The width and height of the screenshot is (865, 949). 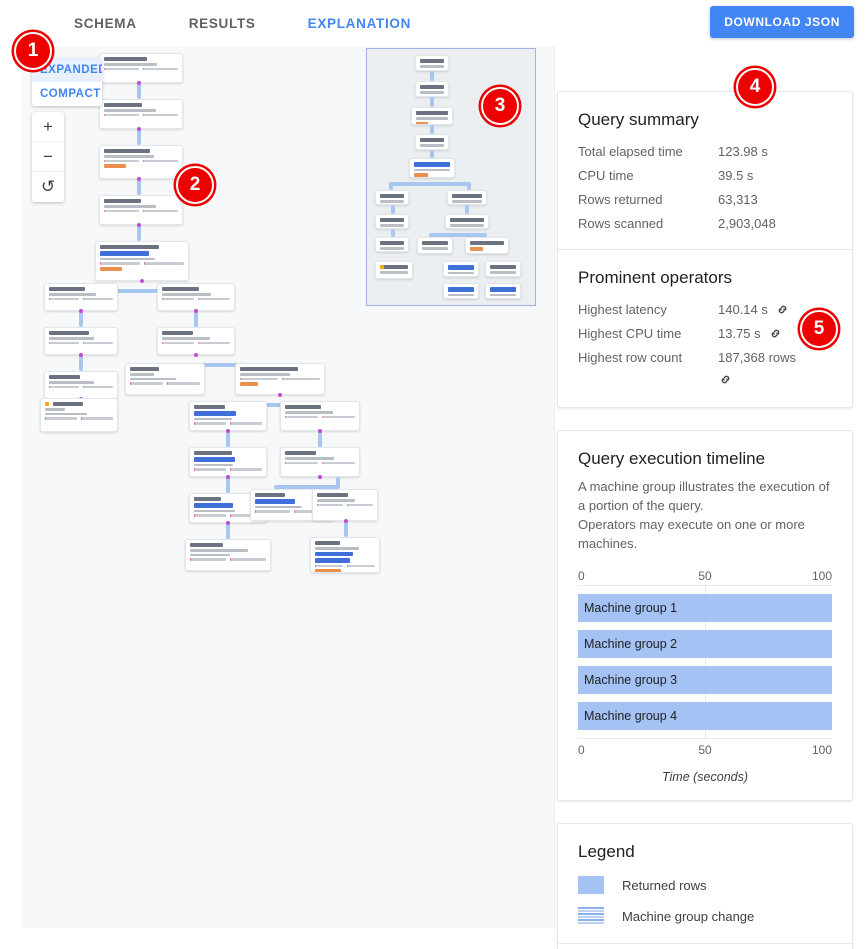 I want to click on annotation-badge-5: 5, so click(x=819, y=329).